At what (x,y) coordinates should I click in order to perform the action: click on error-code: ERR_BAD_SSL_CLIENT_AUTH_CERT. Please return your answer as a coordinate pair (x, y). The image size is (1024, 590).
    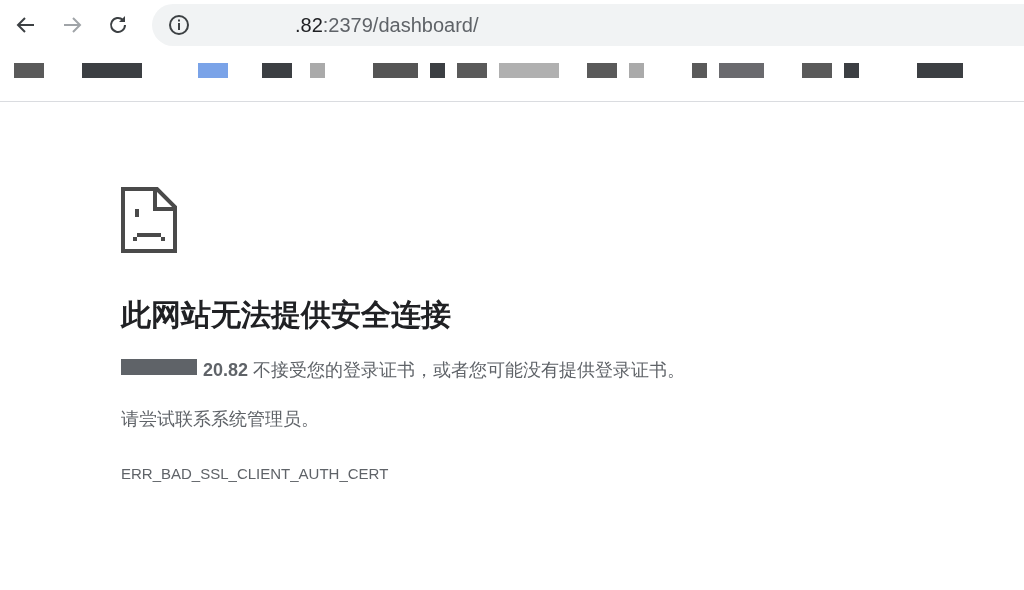
    Looking at the image, I should click on (255, 474).